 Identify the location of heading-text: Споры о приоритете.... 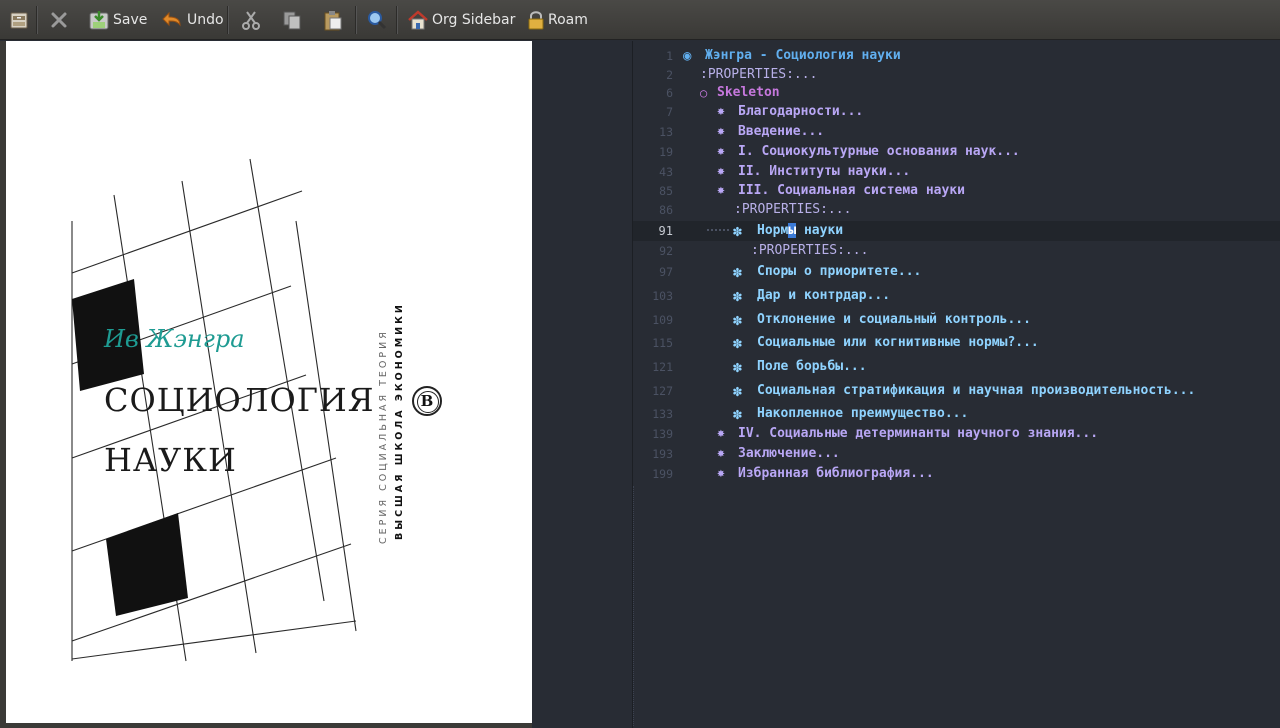
(839, 271).